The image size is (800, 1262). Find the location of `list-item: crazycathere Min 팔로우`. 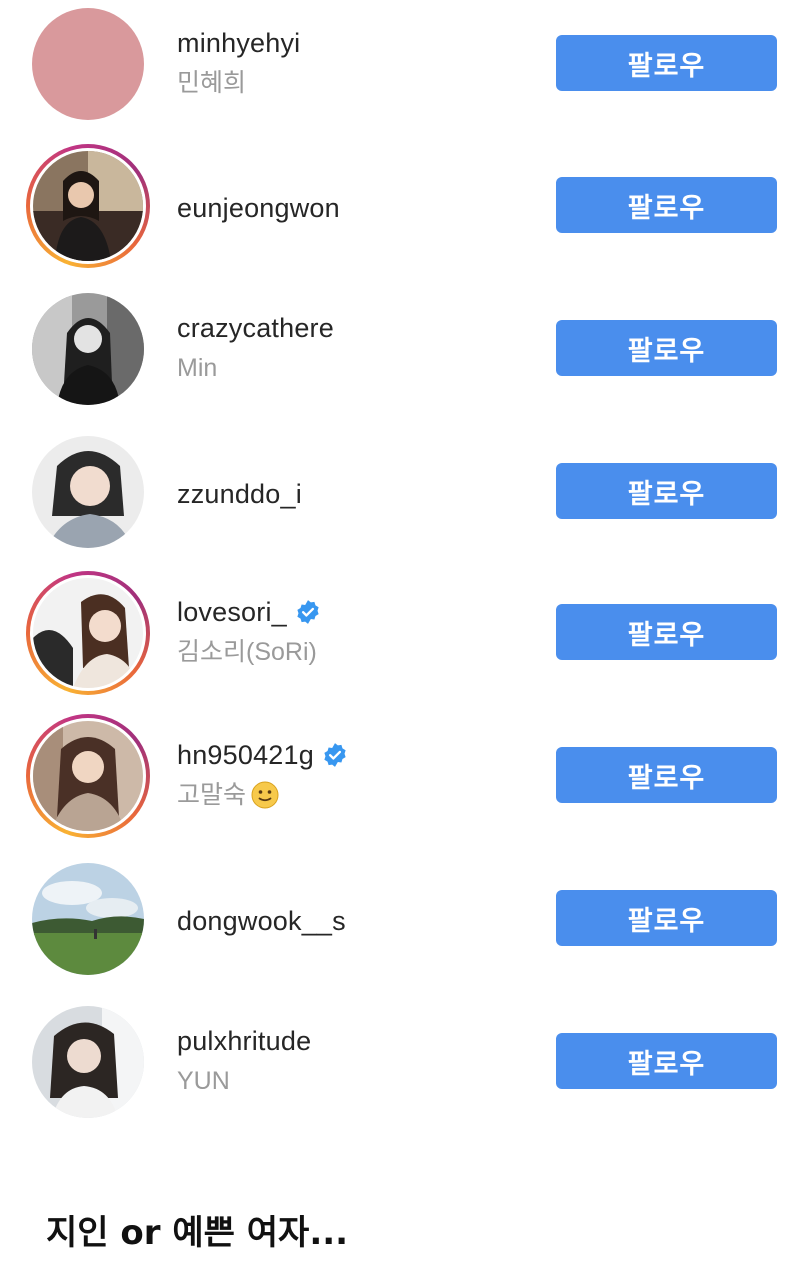

list-item: crazycathere Min 팔로우 is located at coordinates (400, 347).